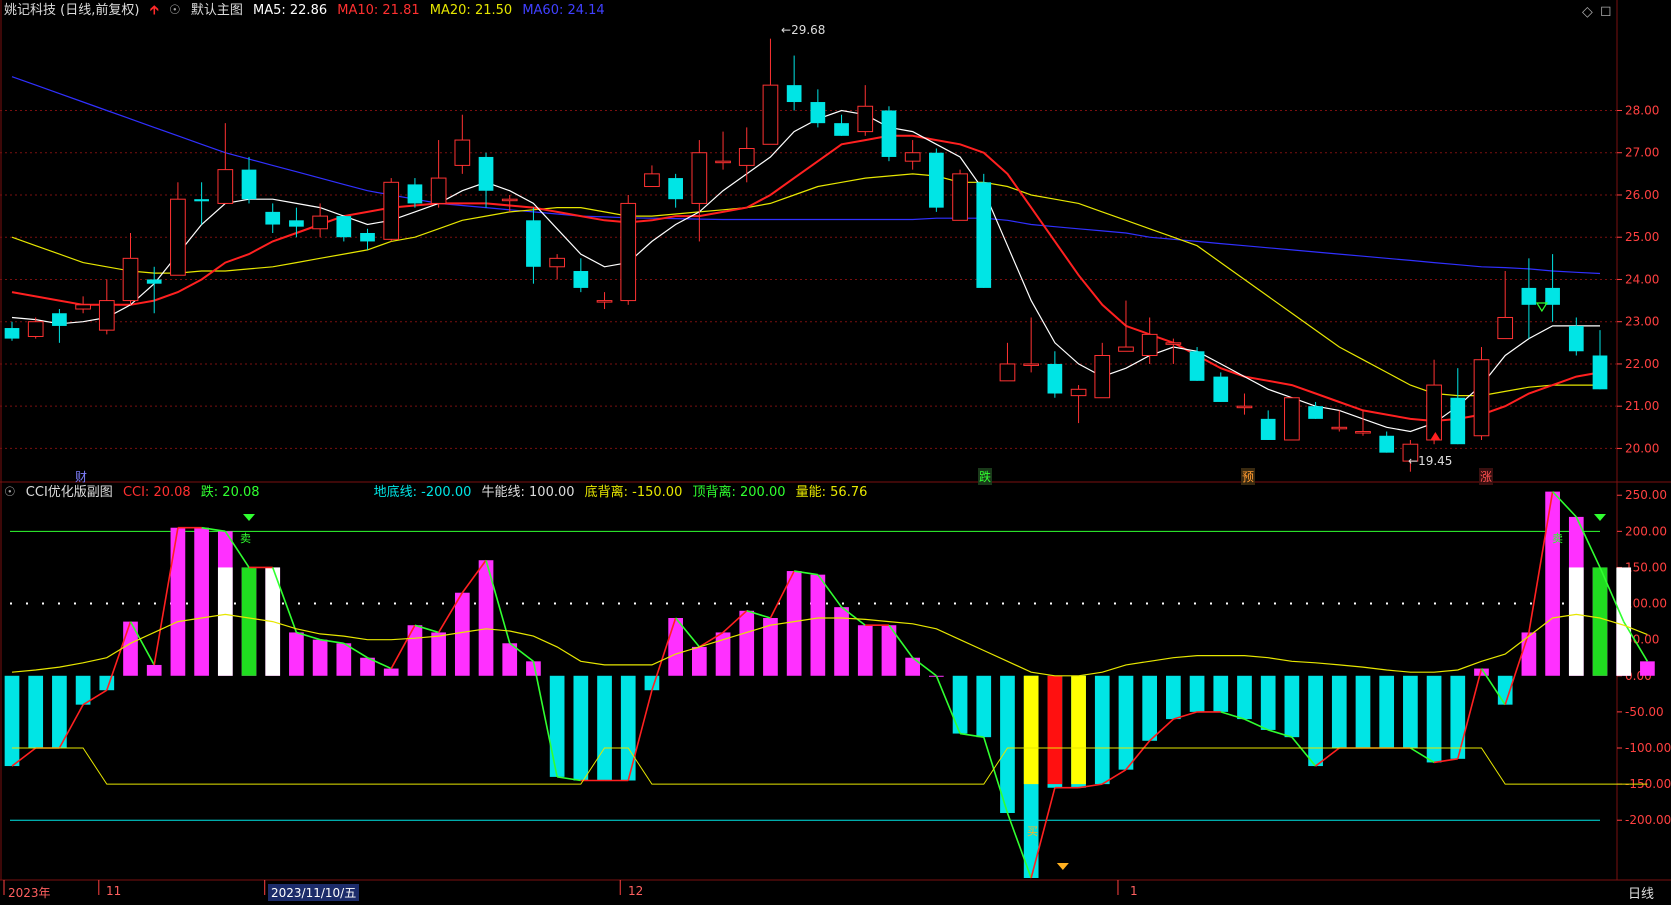 Image resolution: width=1671 pixels, height=905 pixels. I want to click on period-button: 日线, so click(1641, 892).